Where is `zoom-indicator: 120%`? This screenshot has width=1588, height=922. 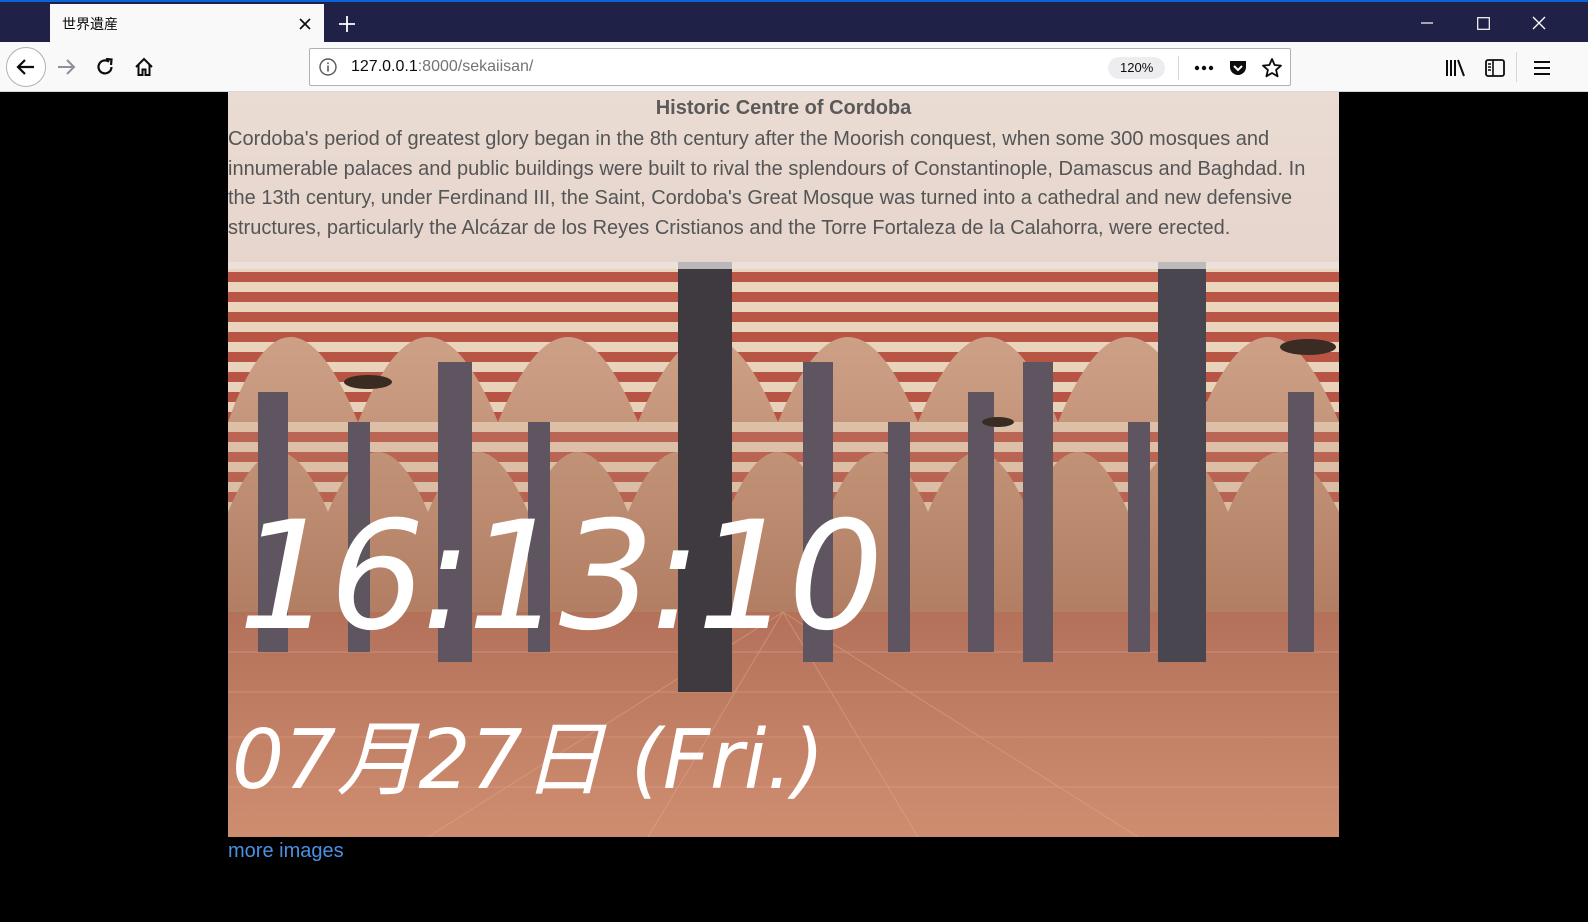 zoom-indicator: 120% is located at coordinates (1137, 68).